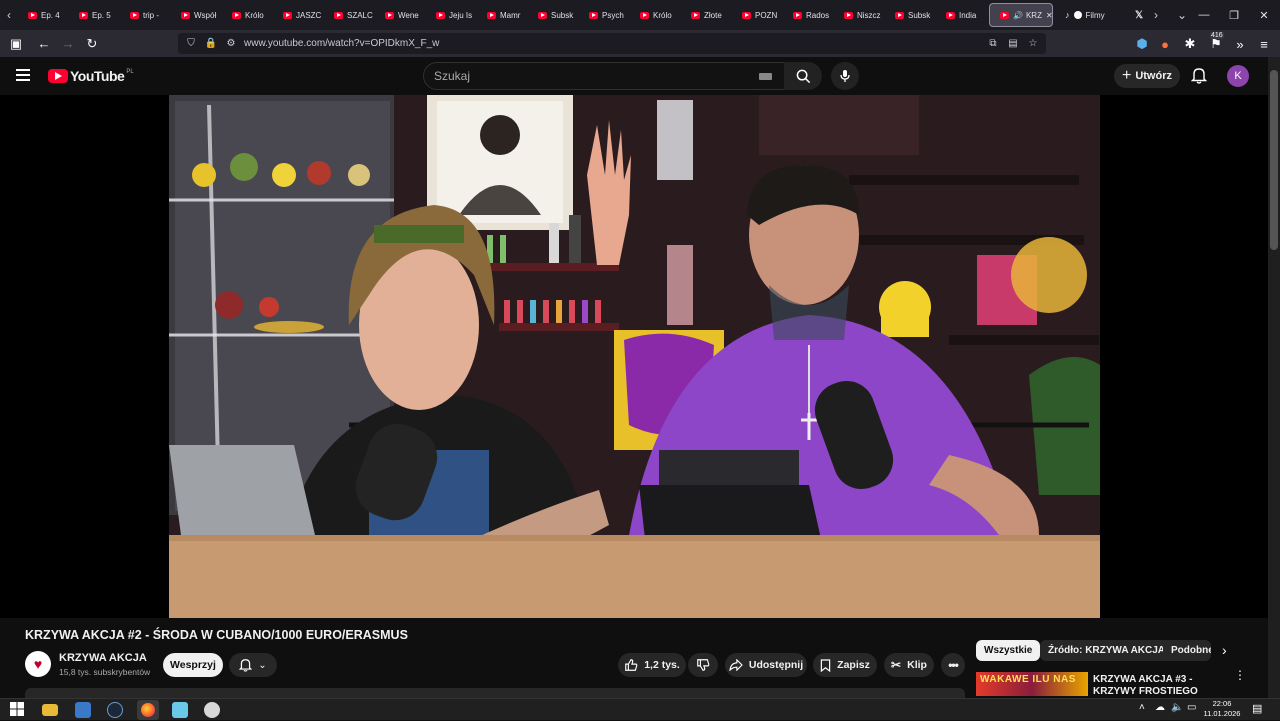  Describe the element at coordinates (1234, 15) in the screenshot. I see `restore-icon: ❐` at that location.